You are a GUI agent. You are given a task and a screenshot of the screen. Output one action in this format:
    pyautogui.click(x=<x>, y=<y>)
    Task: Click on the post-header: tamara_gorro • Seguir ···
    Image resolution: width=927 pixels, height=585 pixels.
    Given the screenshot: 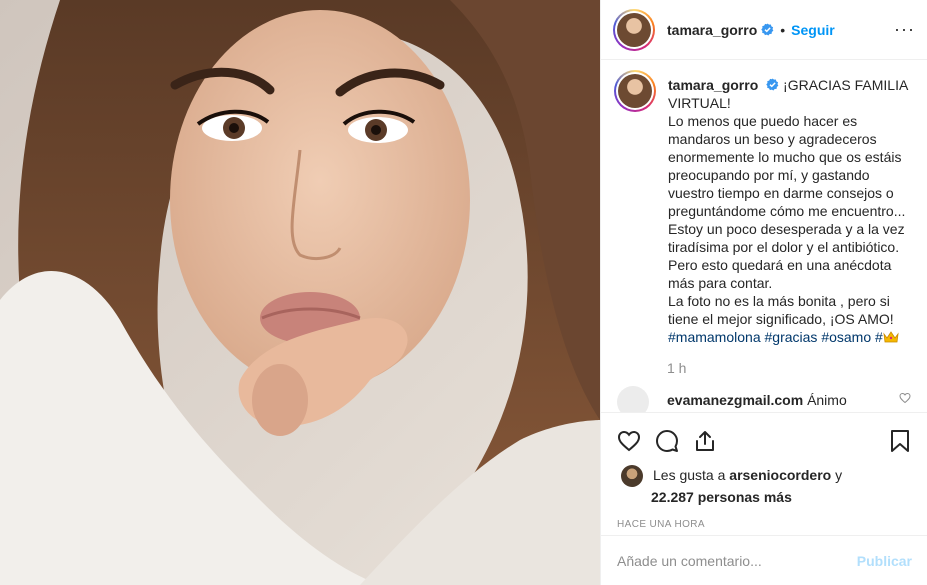 What is the action you would take?
    pyautogui.click(x=764, y=30)
    